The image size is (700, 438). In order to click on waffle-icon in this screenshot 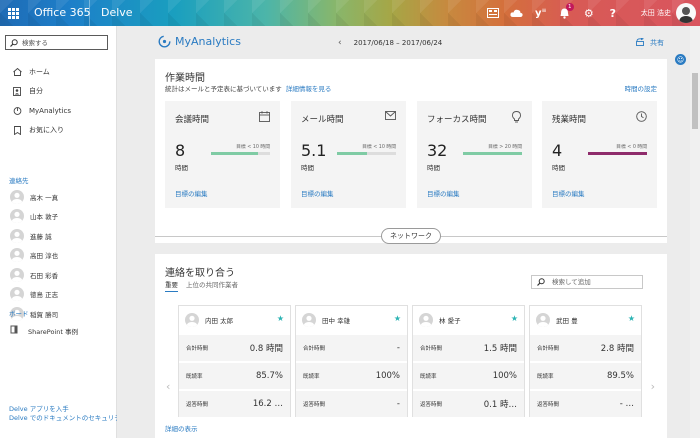, I will do `click(13, 13)`.